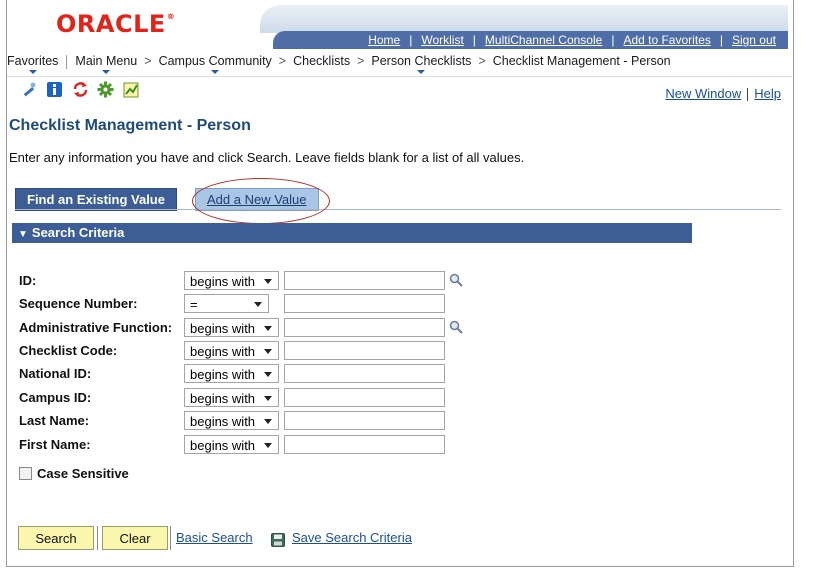  I want to click on last-name-label: Last Name:, so click(54, 420).